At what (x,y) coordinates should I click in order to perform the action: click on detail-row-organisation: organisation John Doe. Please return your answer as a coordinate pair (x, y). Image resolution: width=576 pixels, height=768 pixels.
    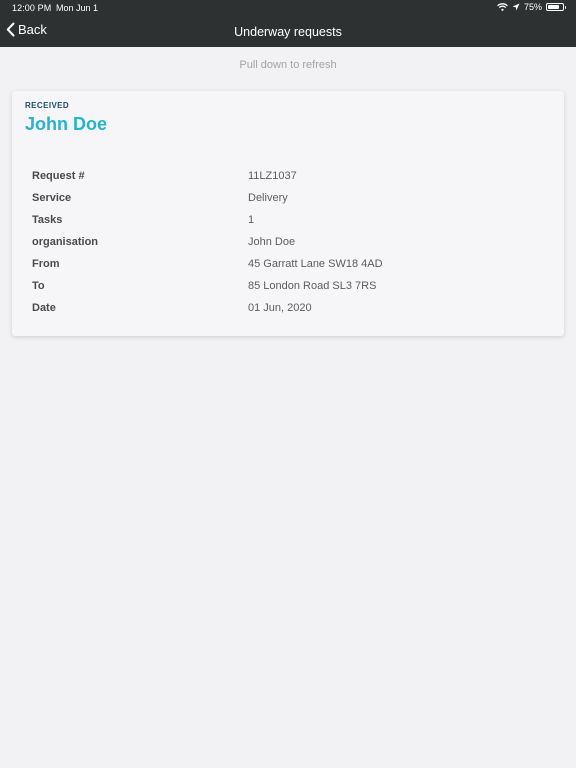
    Looking at the image, I should click on (288, 242).